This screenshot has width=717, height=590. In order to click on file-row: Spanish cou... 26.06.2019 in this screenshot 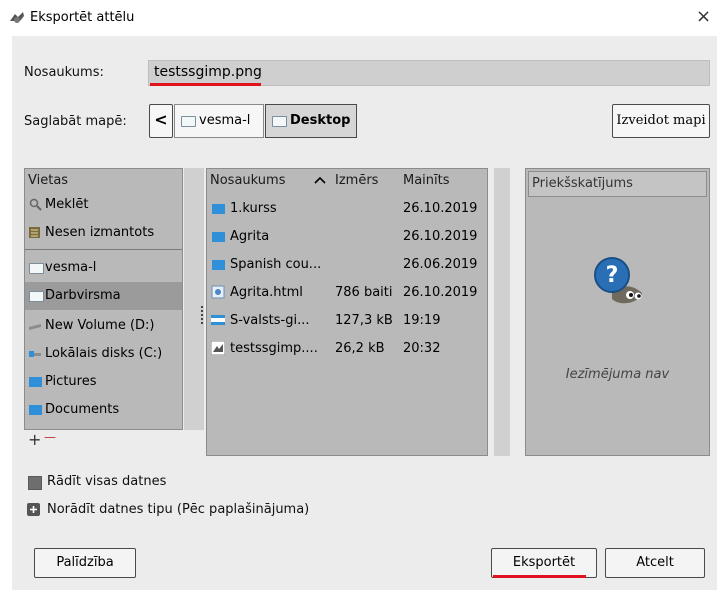, I will do `click(347, 265)`.